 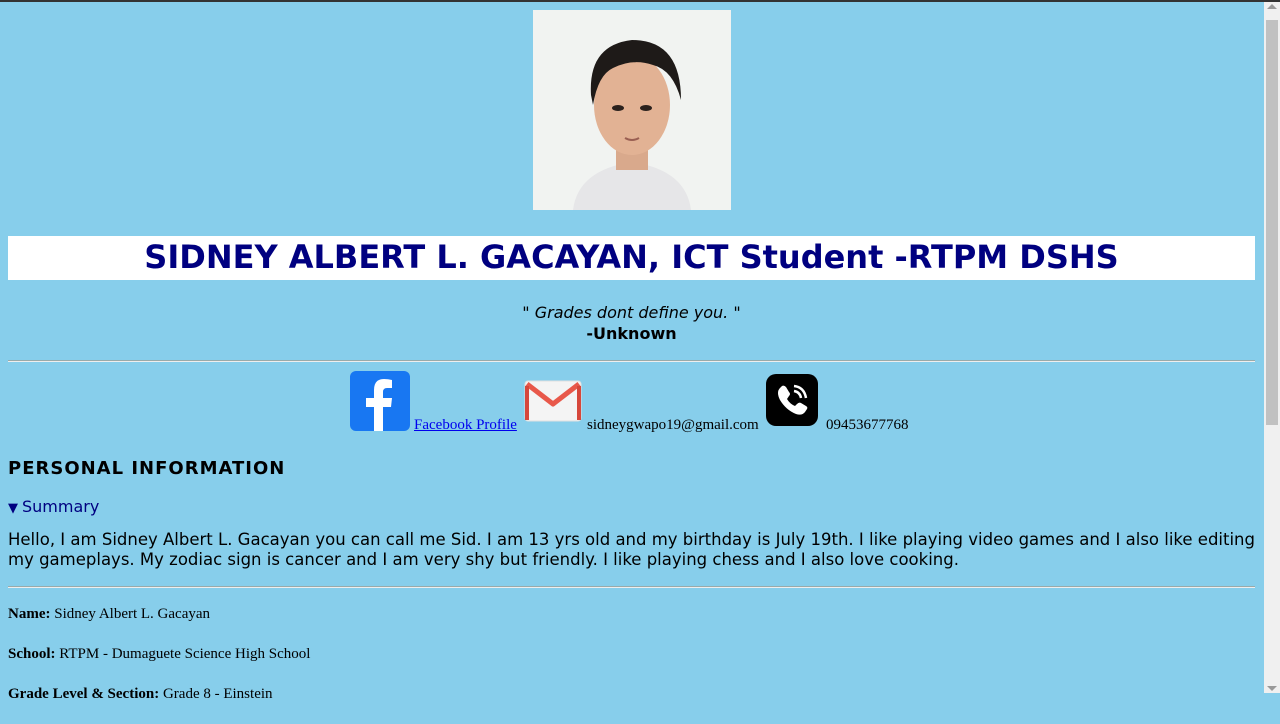 What do you see at coordinates (1272, 6) in the screenshot?
I see `scroll-up-arrow-icon` at bounding box center [1272, 6].